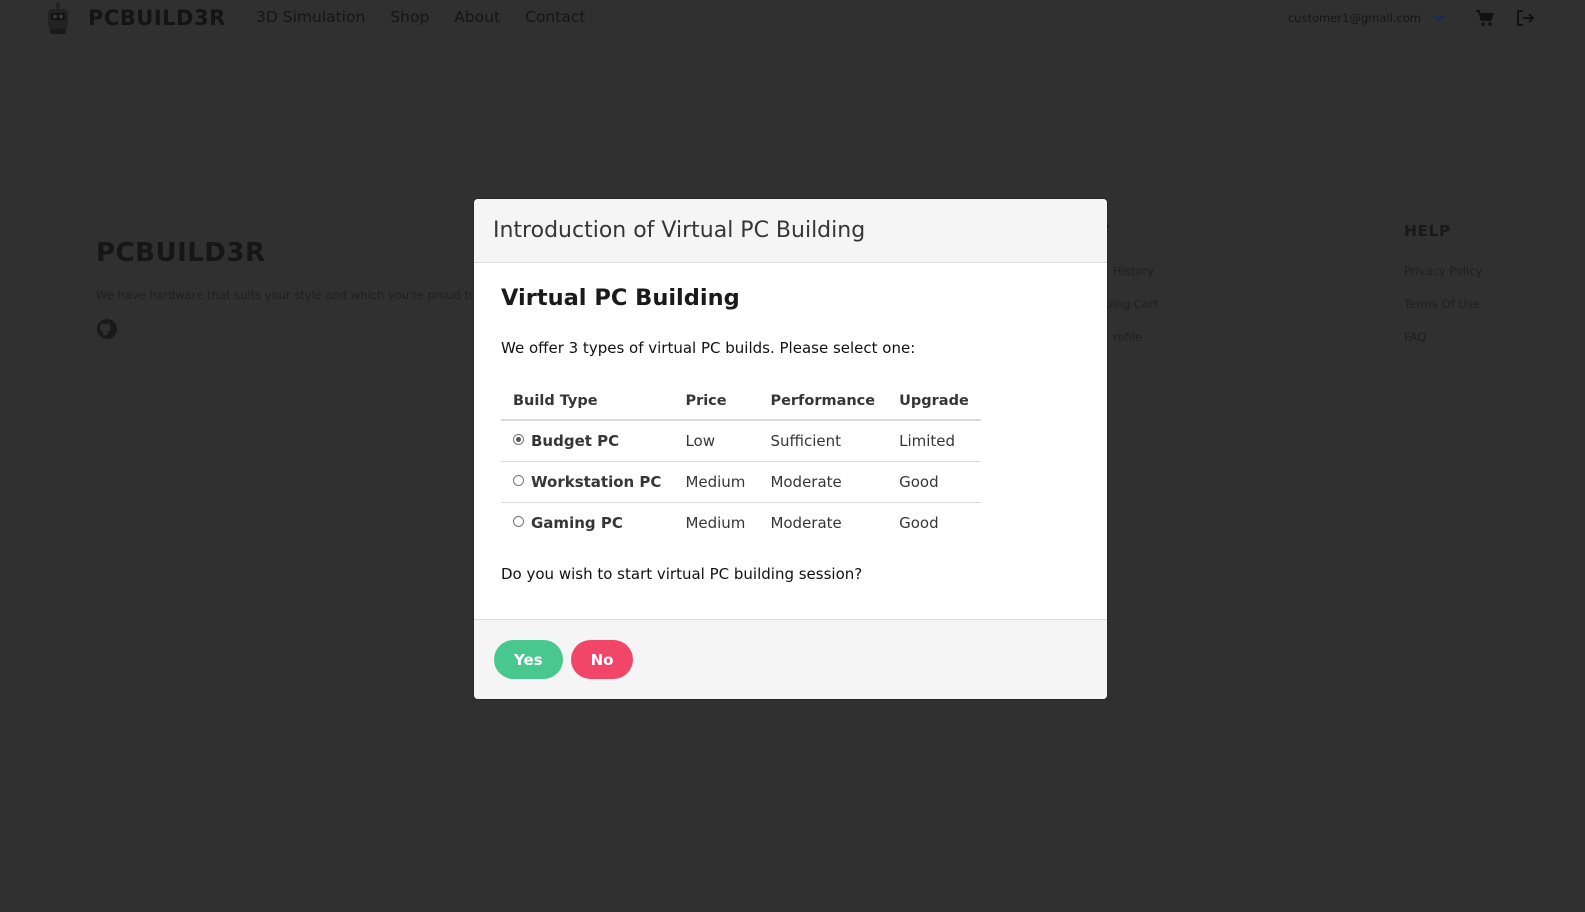  Describe the element at coordinates (620, 298) in the screenshot. I see `content-heading: Virtual PC Building` at that location.